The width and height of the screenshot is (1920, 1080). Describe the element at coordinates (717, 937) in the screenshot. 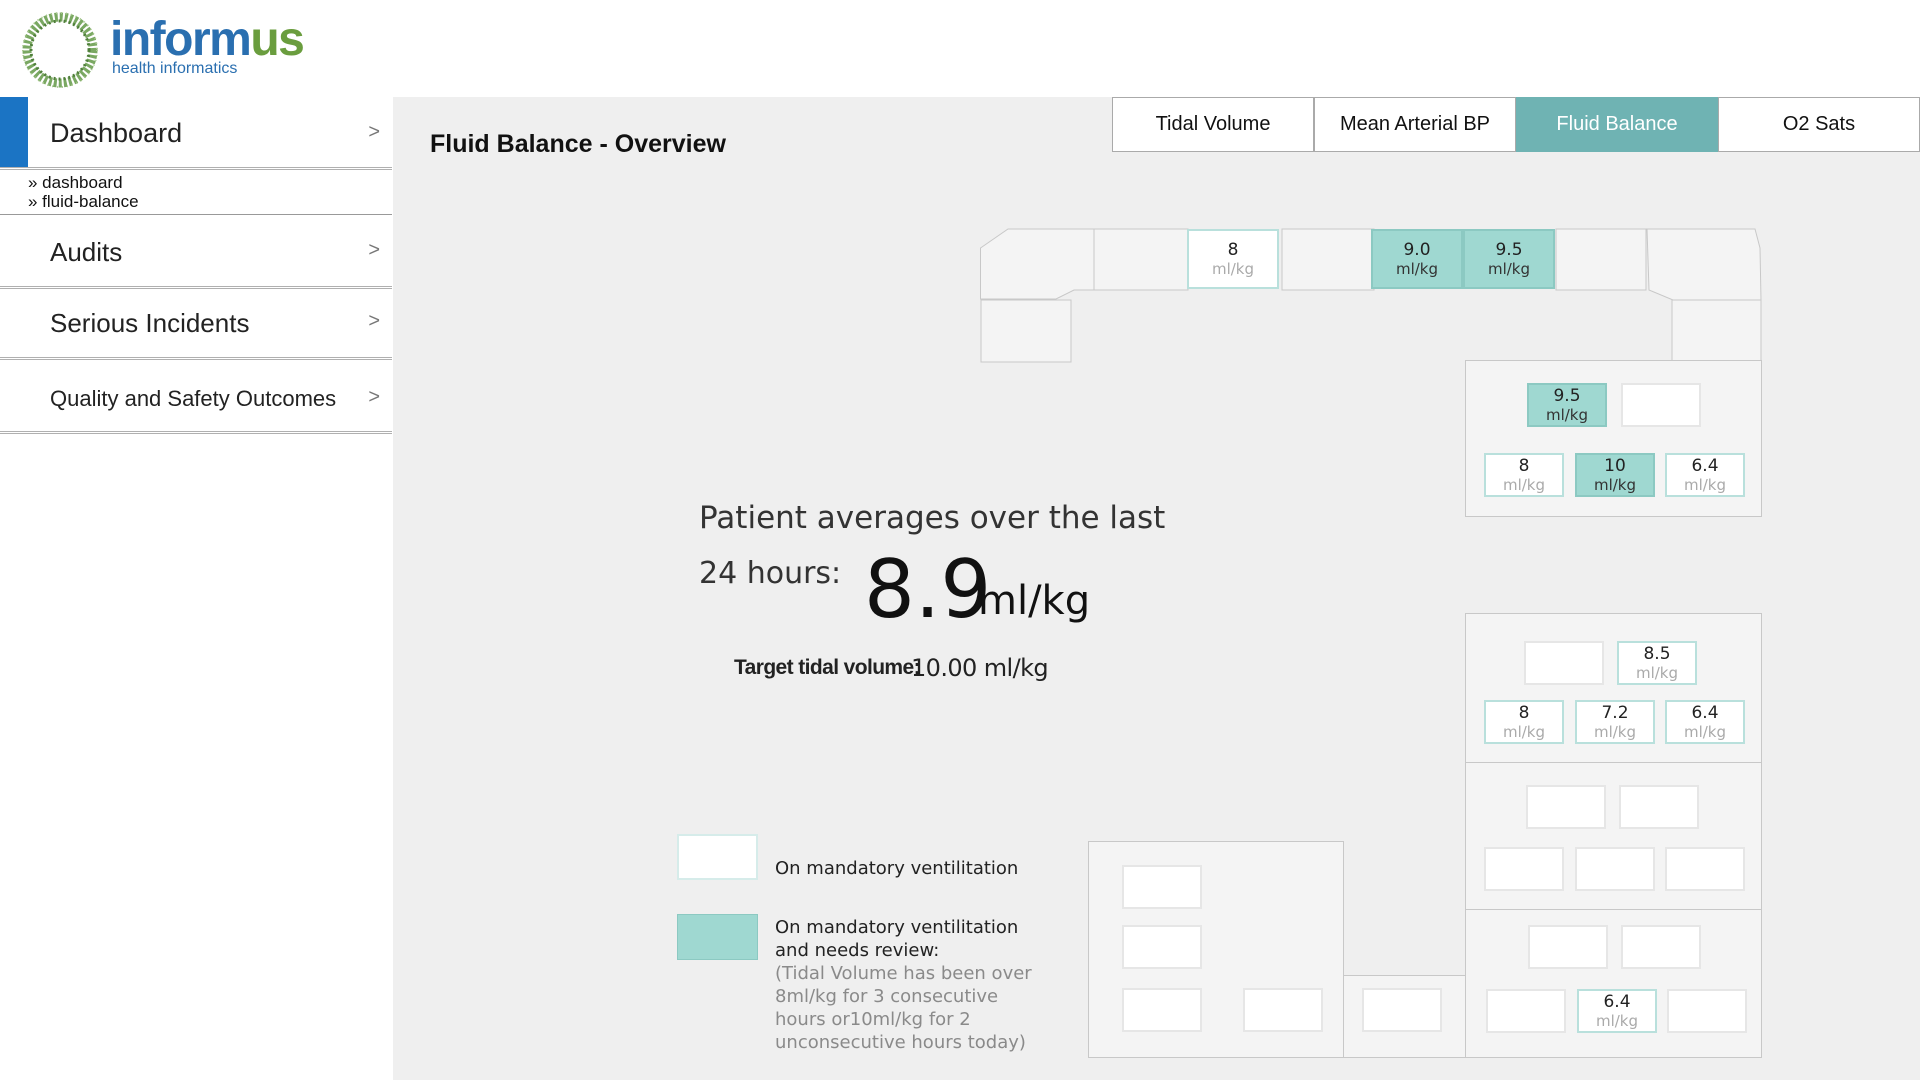

I see `legend-swatch-review` at that location.